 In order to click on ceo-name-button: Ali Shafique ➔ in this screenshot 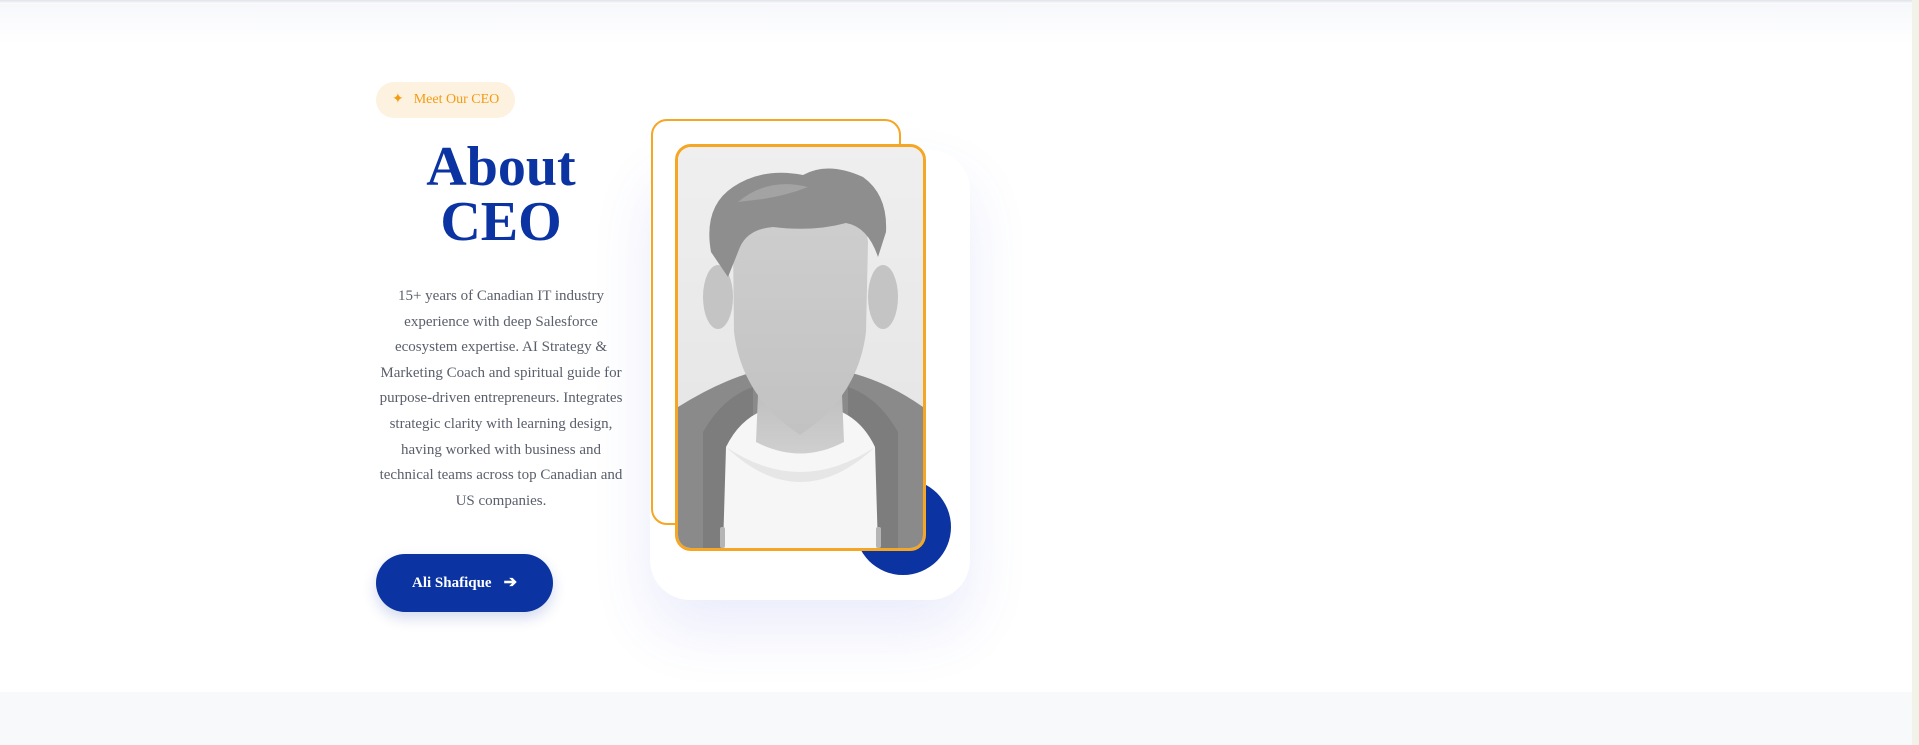, I will do `click(464, 583)`.